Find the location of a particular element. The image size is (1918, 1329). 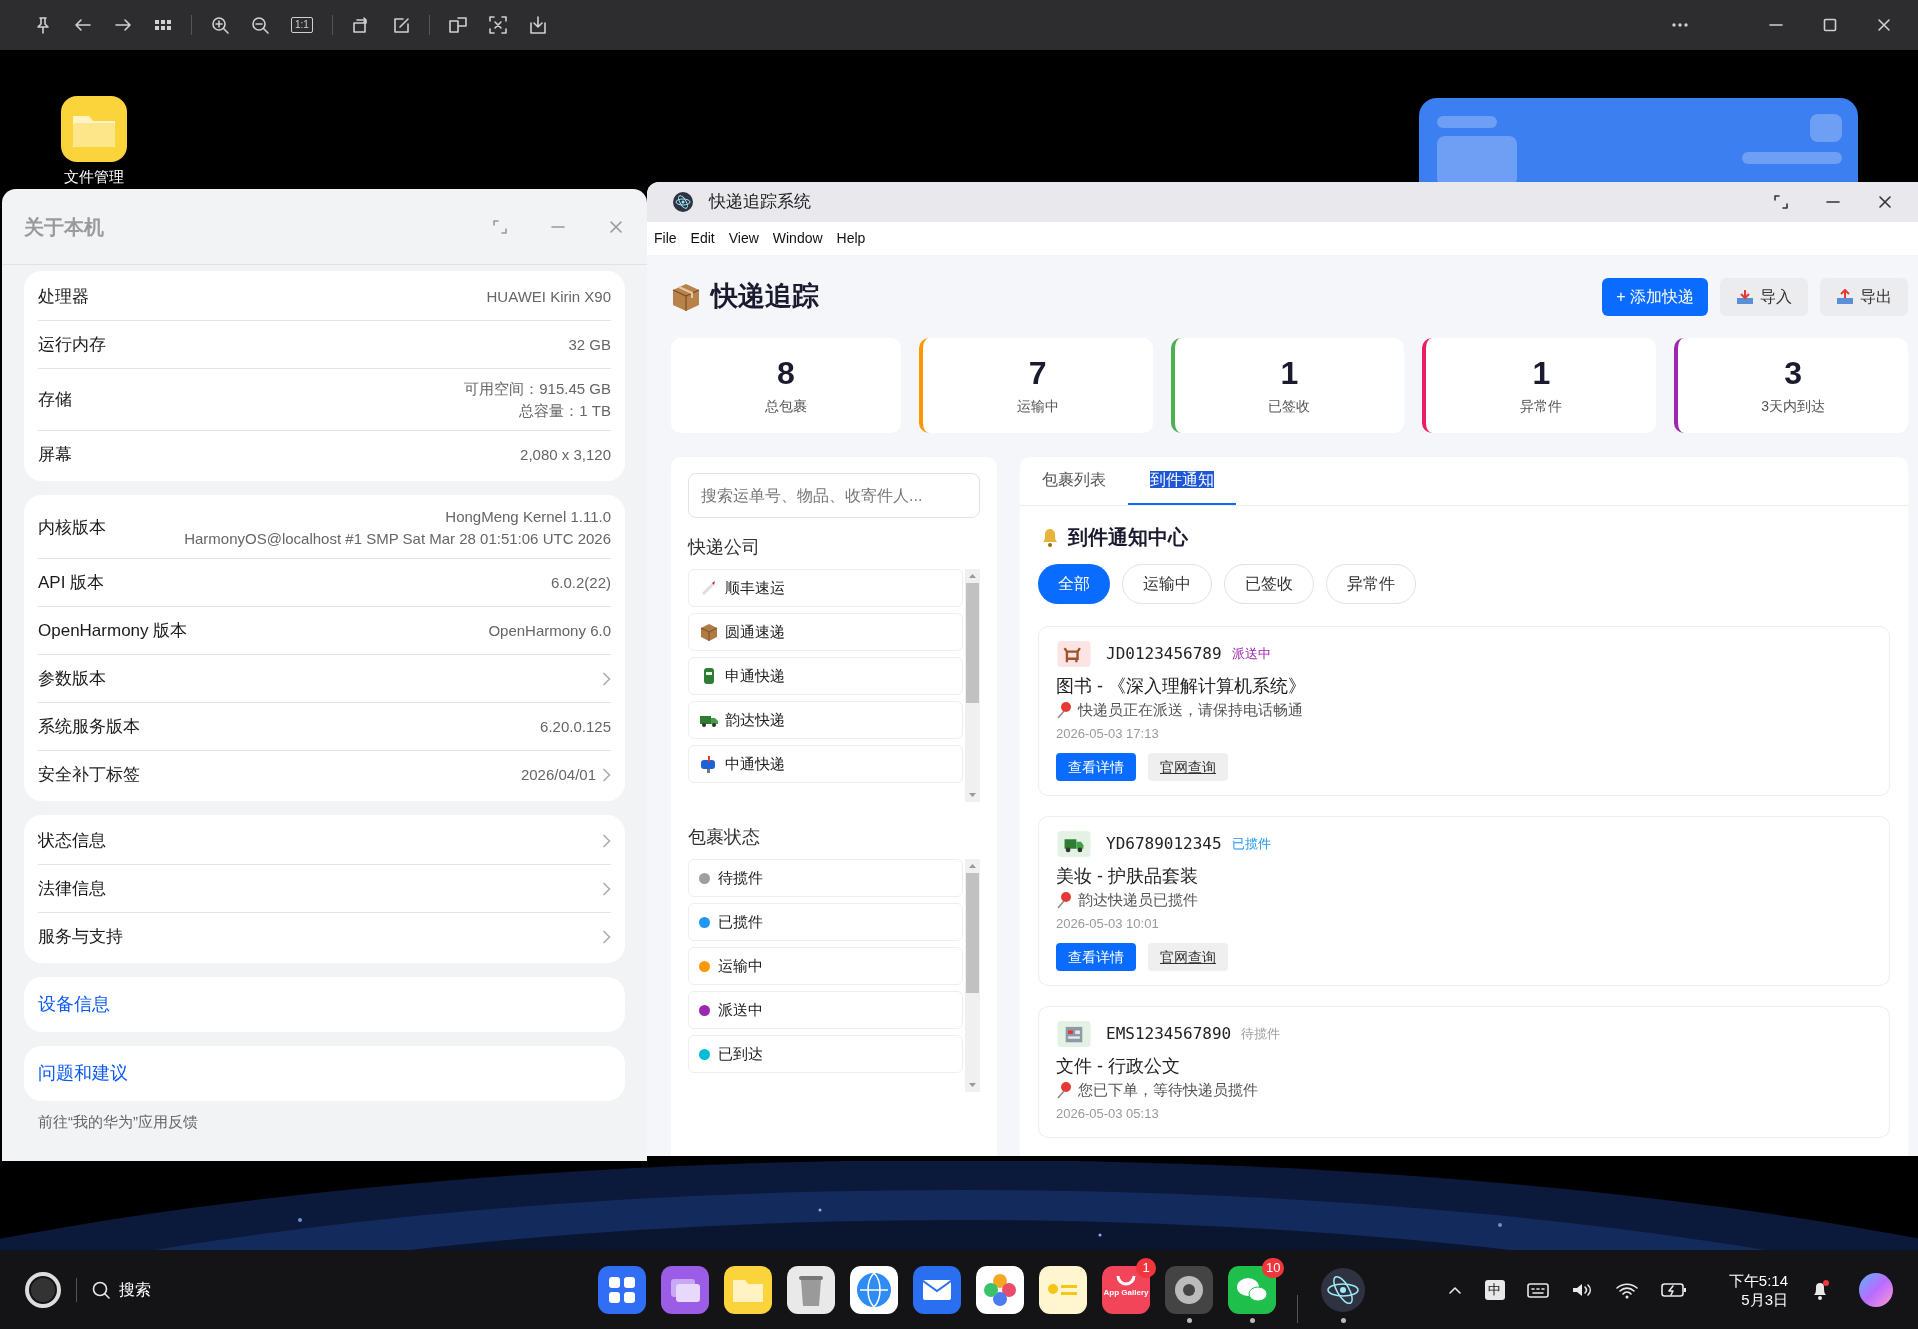

stat-value: 8 is located at coordinates (786, 373).